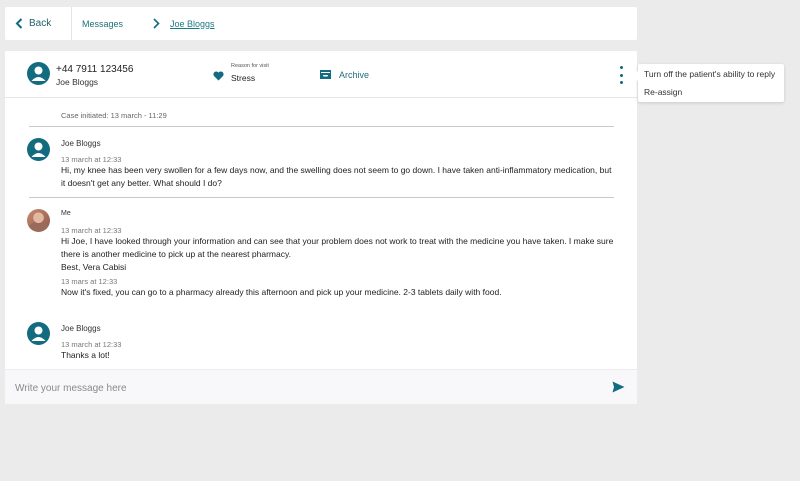  I want to click on chevron-right-icon, so click(156, 23).